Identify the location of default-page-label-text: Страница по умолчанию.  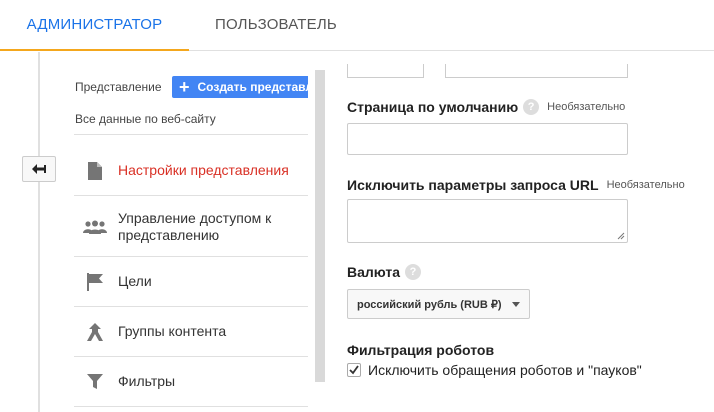
(433, 107).